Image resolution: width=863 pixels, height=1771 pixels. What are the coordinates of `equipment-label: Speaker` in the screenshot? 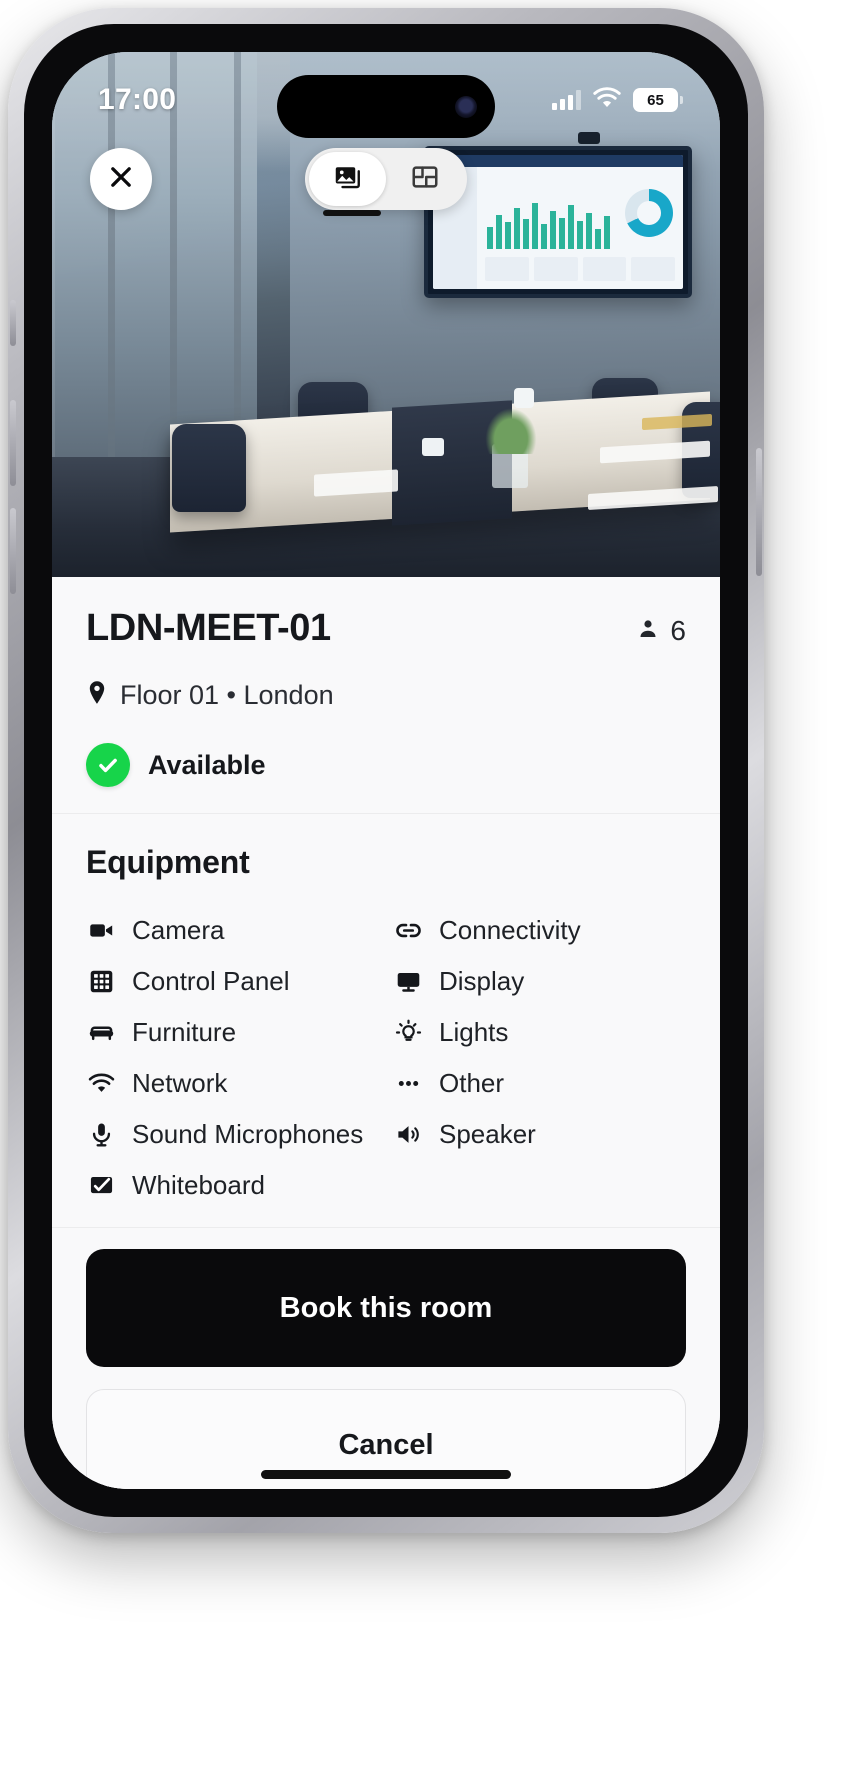 It's located at (487, 1134).